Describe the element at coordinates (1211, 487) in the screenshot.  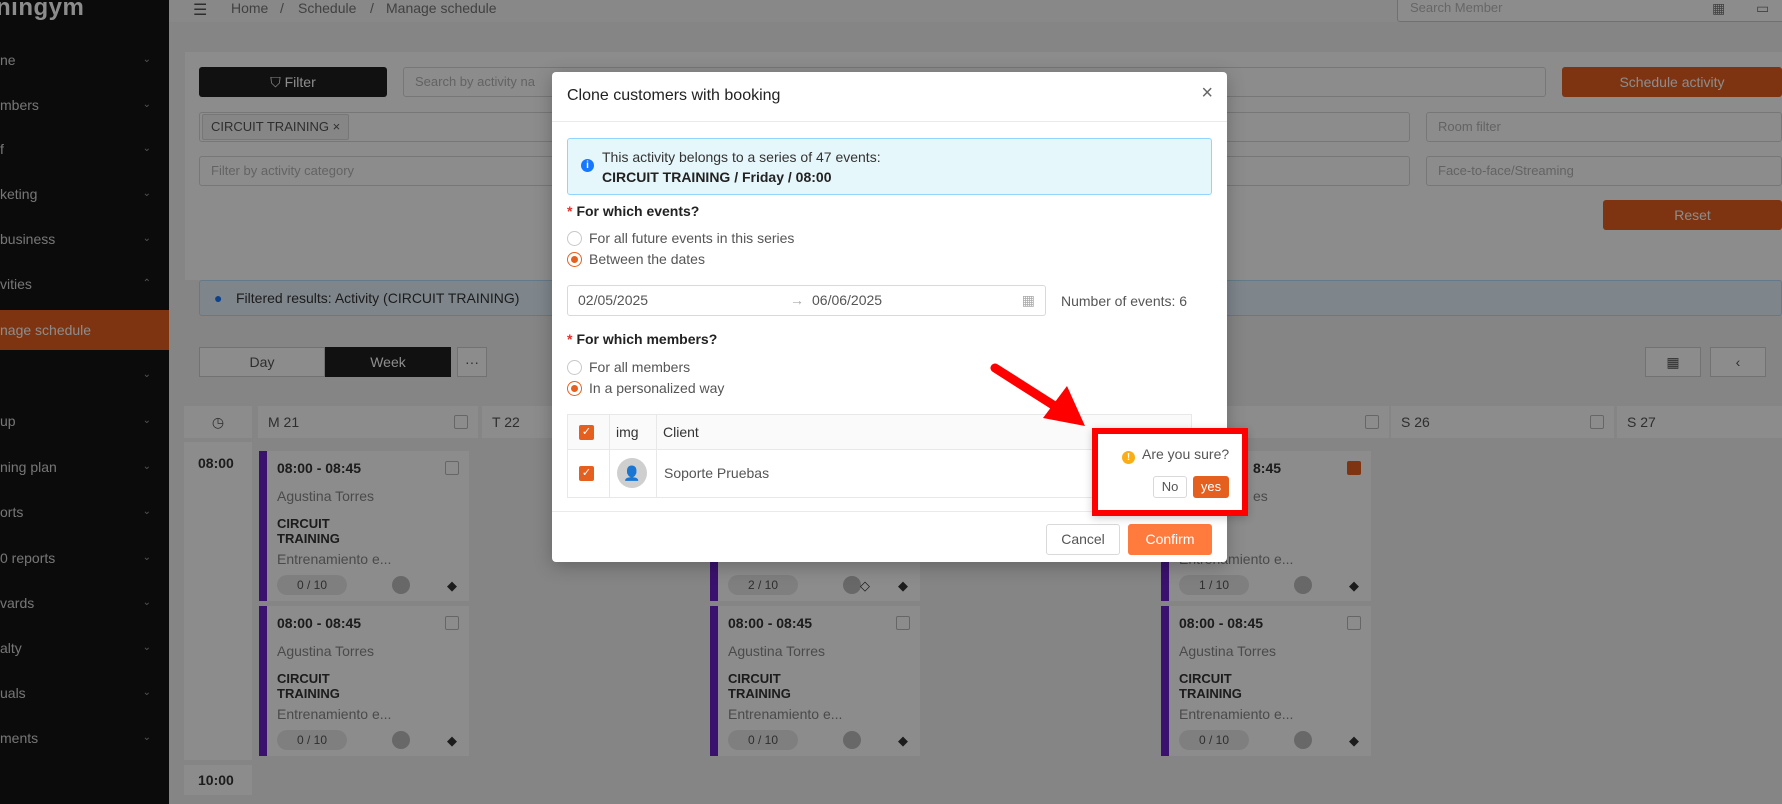
I see `popconfirm-yes-button: yes` at that location.